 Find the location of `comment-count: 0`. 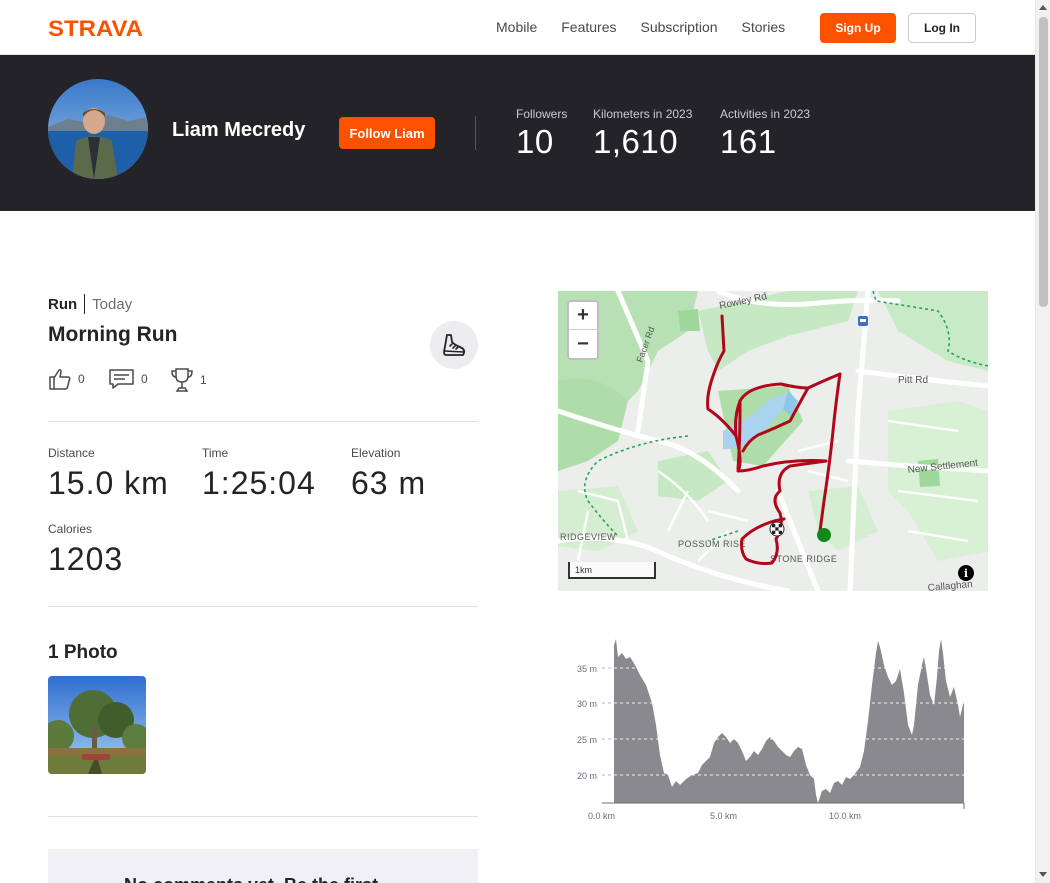

comment-count: 0 is located at coordinates (144, 379).